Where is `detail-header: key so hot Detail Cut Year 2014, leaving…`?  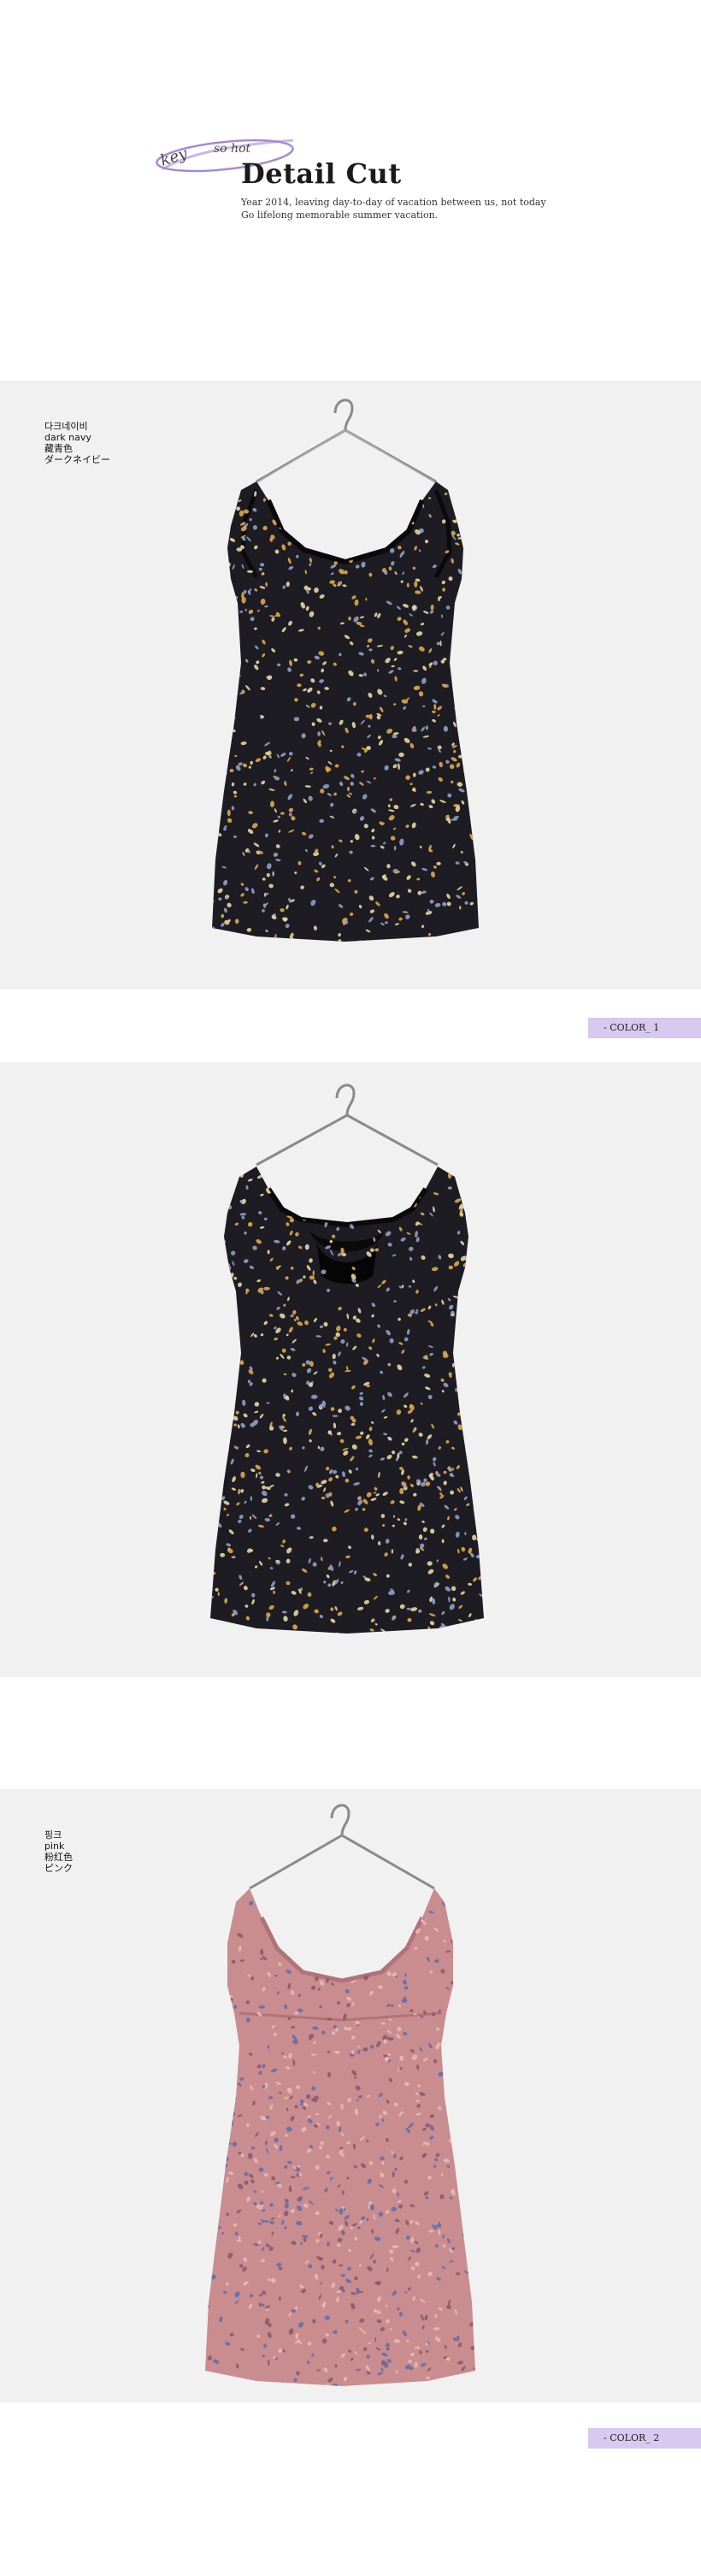
detail-header: key so hot Detail Cut Year 2014, leaving… is located at coordinates (350, 190).